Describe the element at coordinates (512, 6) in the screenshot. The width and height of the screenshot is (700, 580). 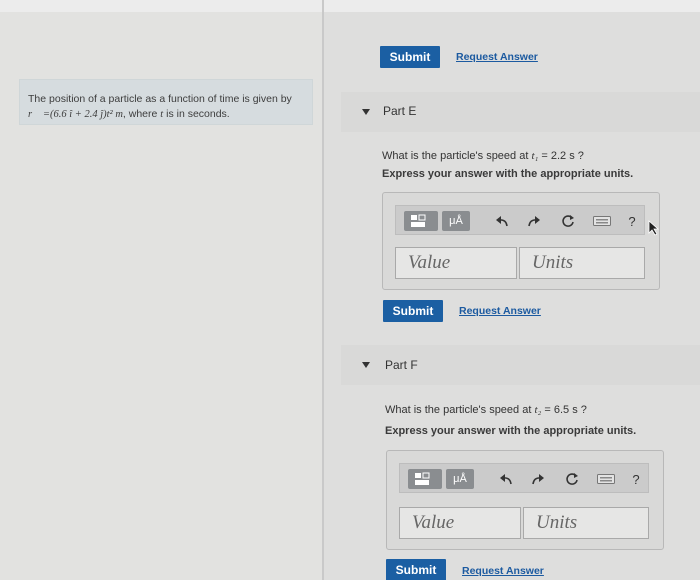
I see `top-strip-right` at that location.